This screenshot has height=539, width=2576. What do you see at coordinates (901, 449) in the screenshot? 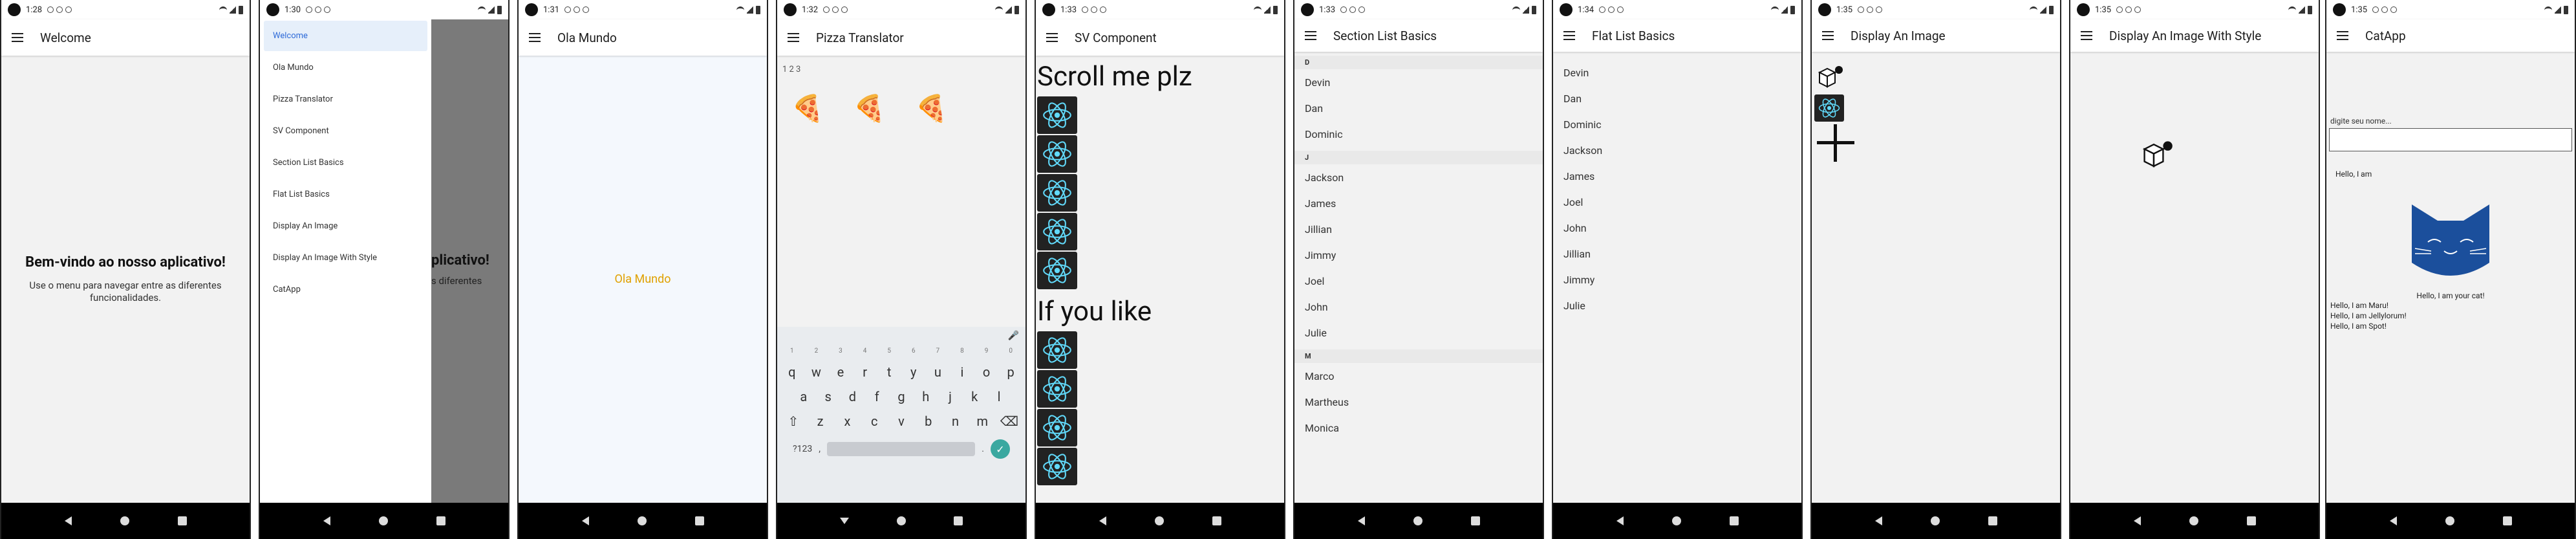
I see `space-bar` at bounding box center [901, 449].